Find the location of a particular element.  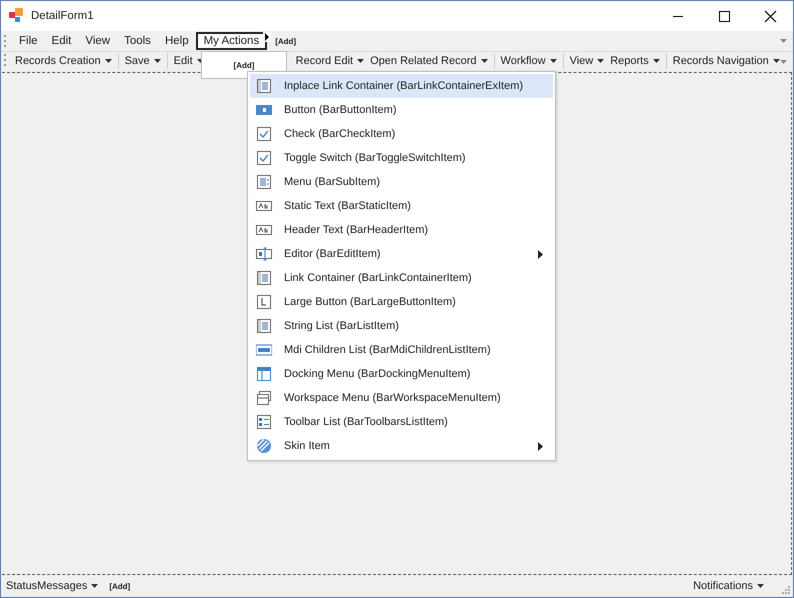

menu-item: Large Button (BarLargeButtonItem) is located at coordinates (402, 302).